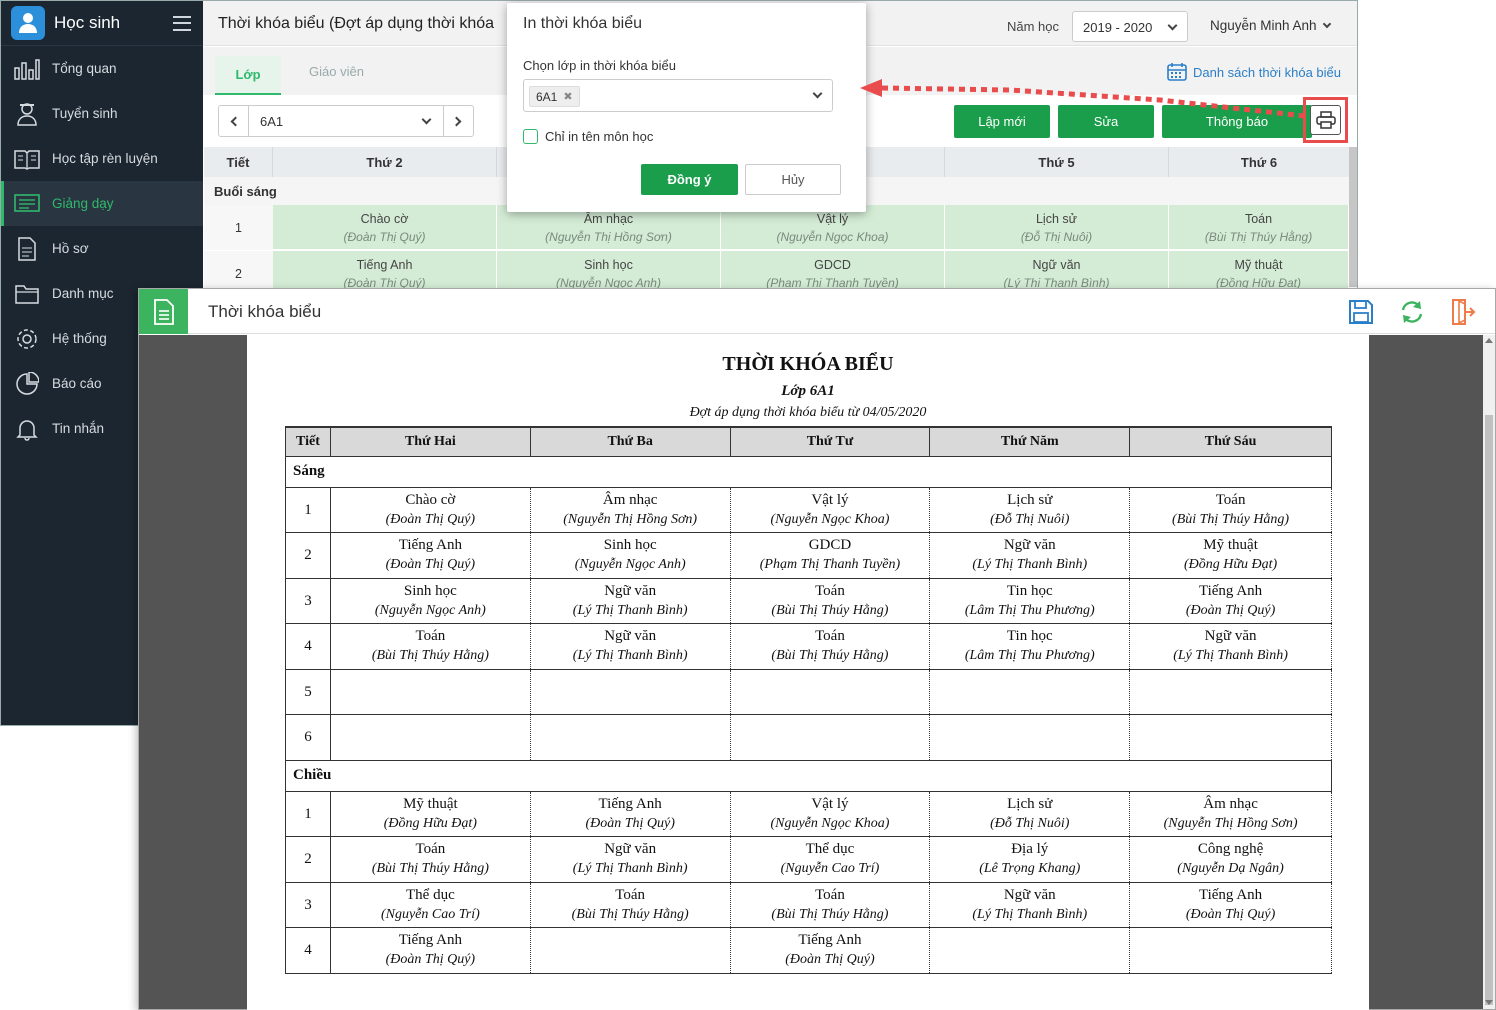  Describe the element at coordinates (1230, 849) in the screenshot. I see `subject: Công nghệ` at that location.